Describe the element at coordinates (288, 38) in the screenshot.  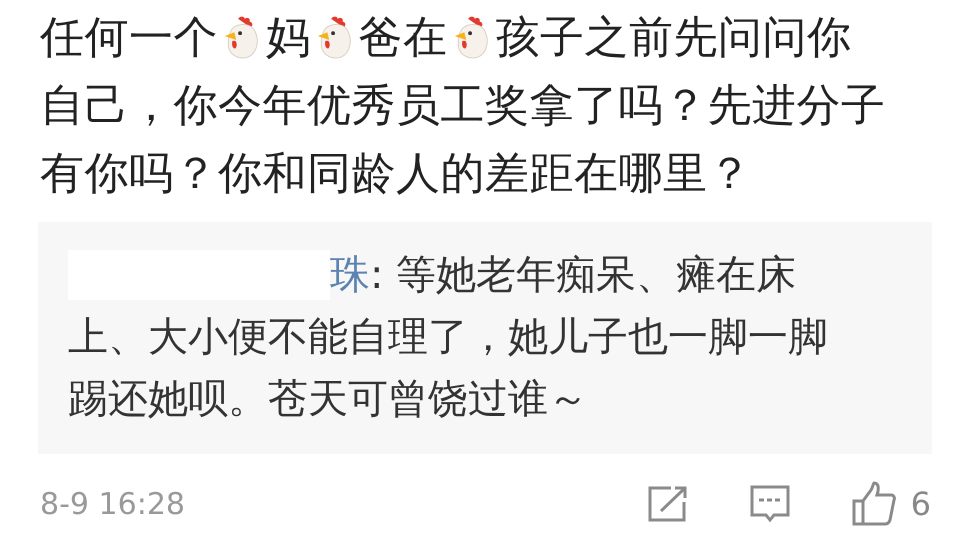
I see `comment-text: 妈` at that location.